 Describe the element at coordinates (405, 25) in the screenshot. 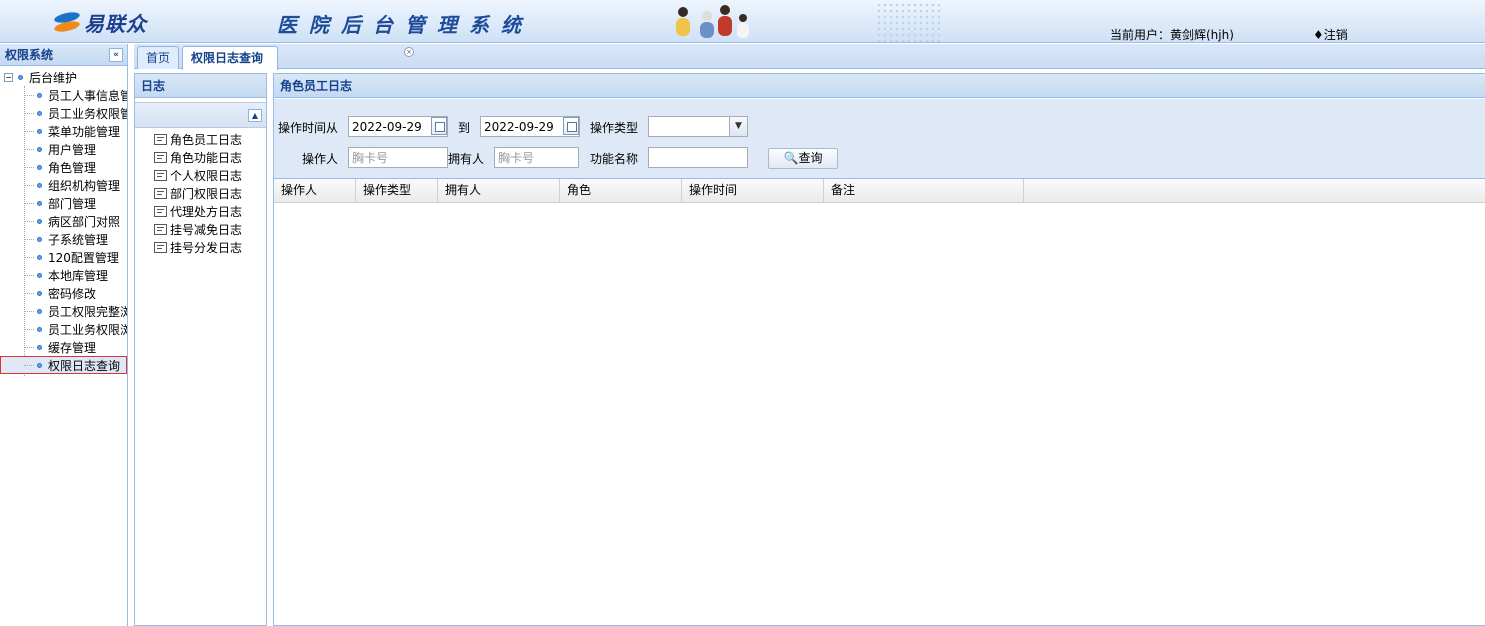

I see `system-title: 医院后台管理系统` at that location.